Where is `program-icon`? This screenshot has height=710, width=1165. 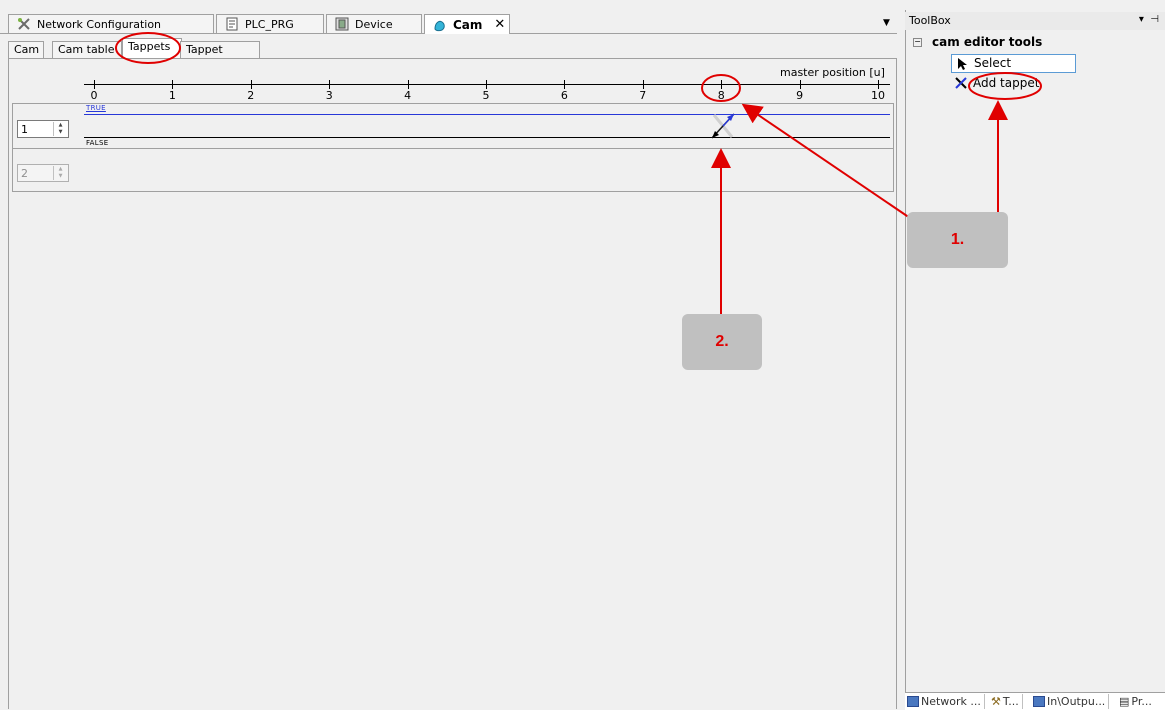
program-icon is located at coordinates (232, 24).